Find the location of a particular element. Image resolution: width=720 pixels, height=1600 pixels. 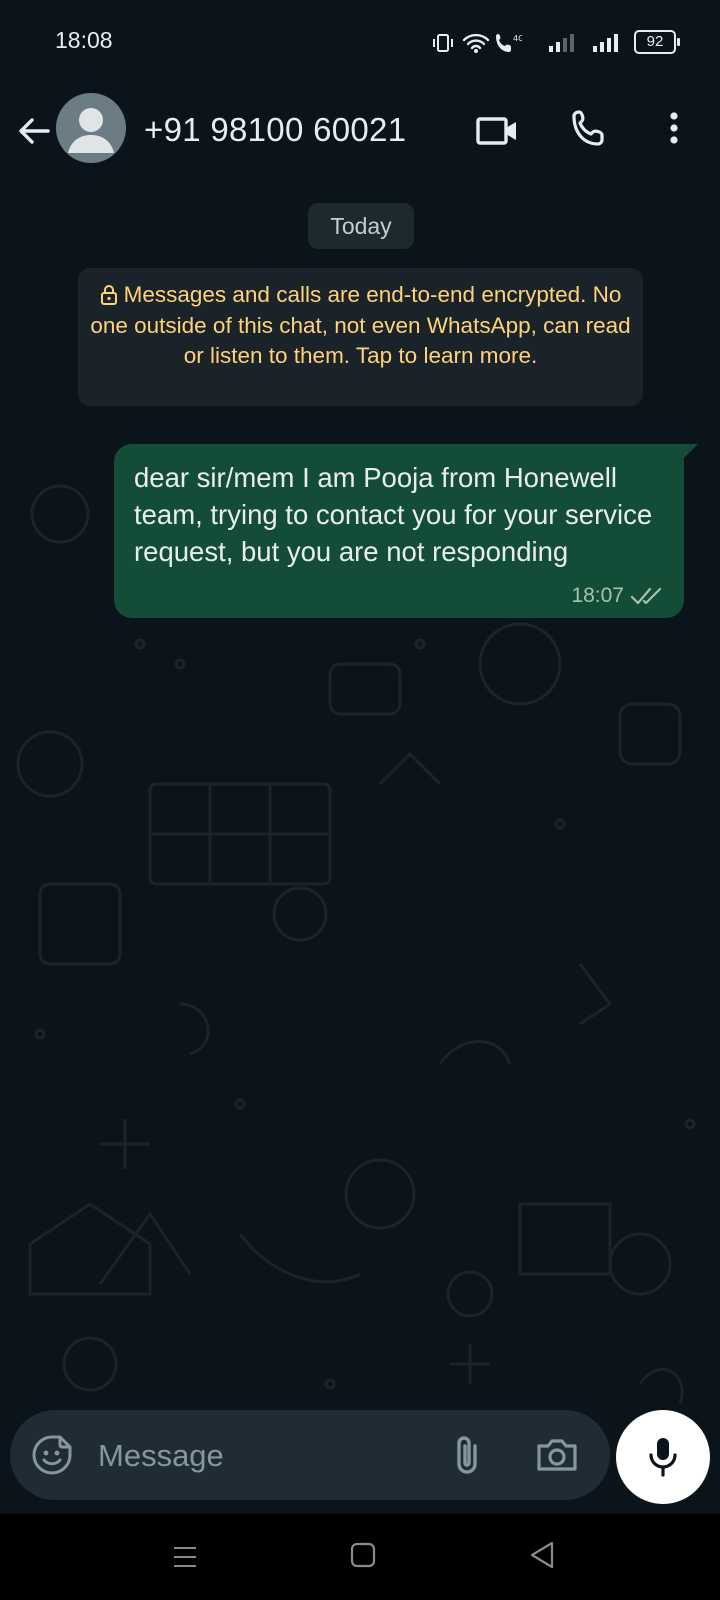

message-time: 18:07 is located at coordinates (597, 595).